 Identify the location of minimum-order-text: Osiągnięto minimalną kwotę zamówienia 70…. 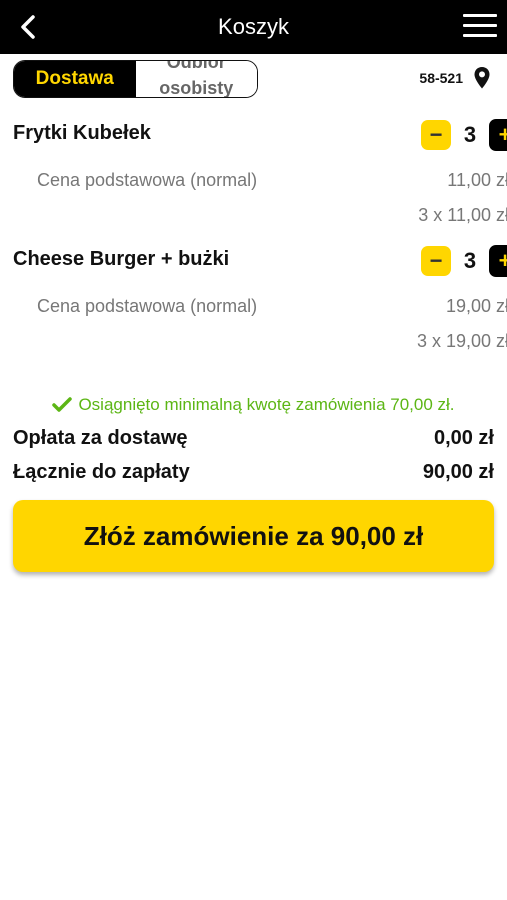
(266, 404).